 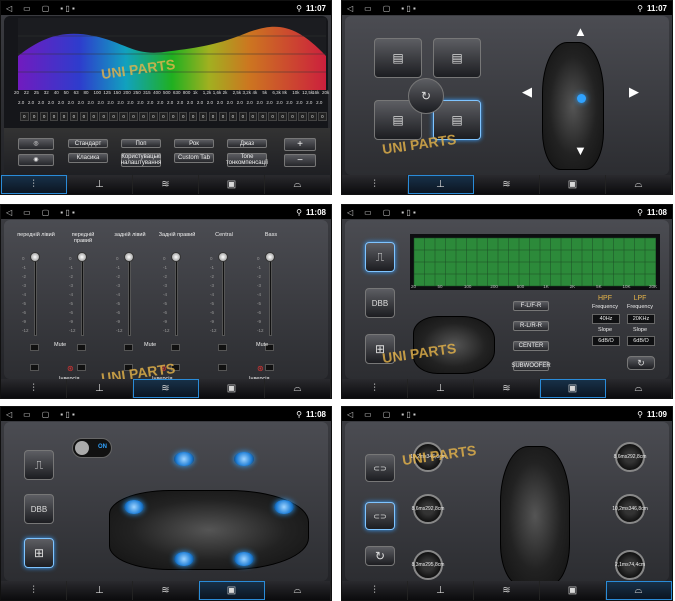 I want to click on channel-subwoofer-button: SUBWOOFER, so click(x=531, y=366).